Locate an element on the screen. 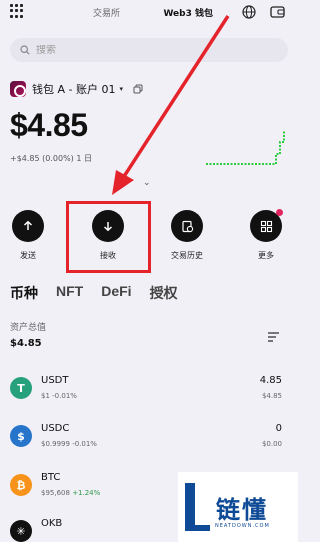 The width and height of the screenshot is (320, 542). token-price: $95,608 +1.24% is located at coordinates (71, 493).